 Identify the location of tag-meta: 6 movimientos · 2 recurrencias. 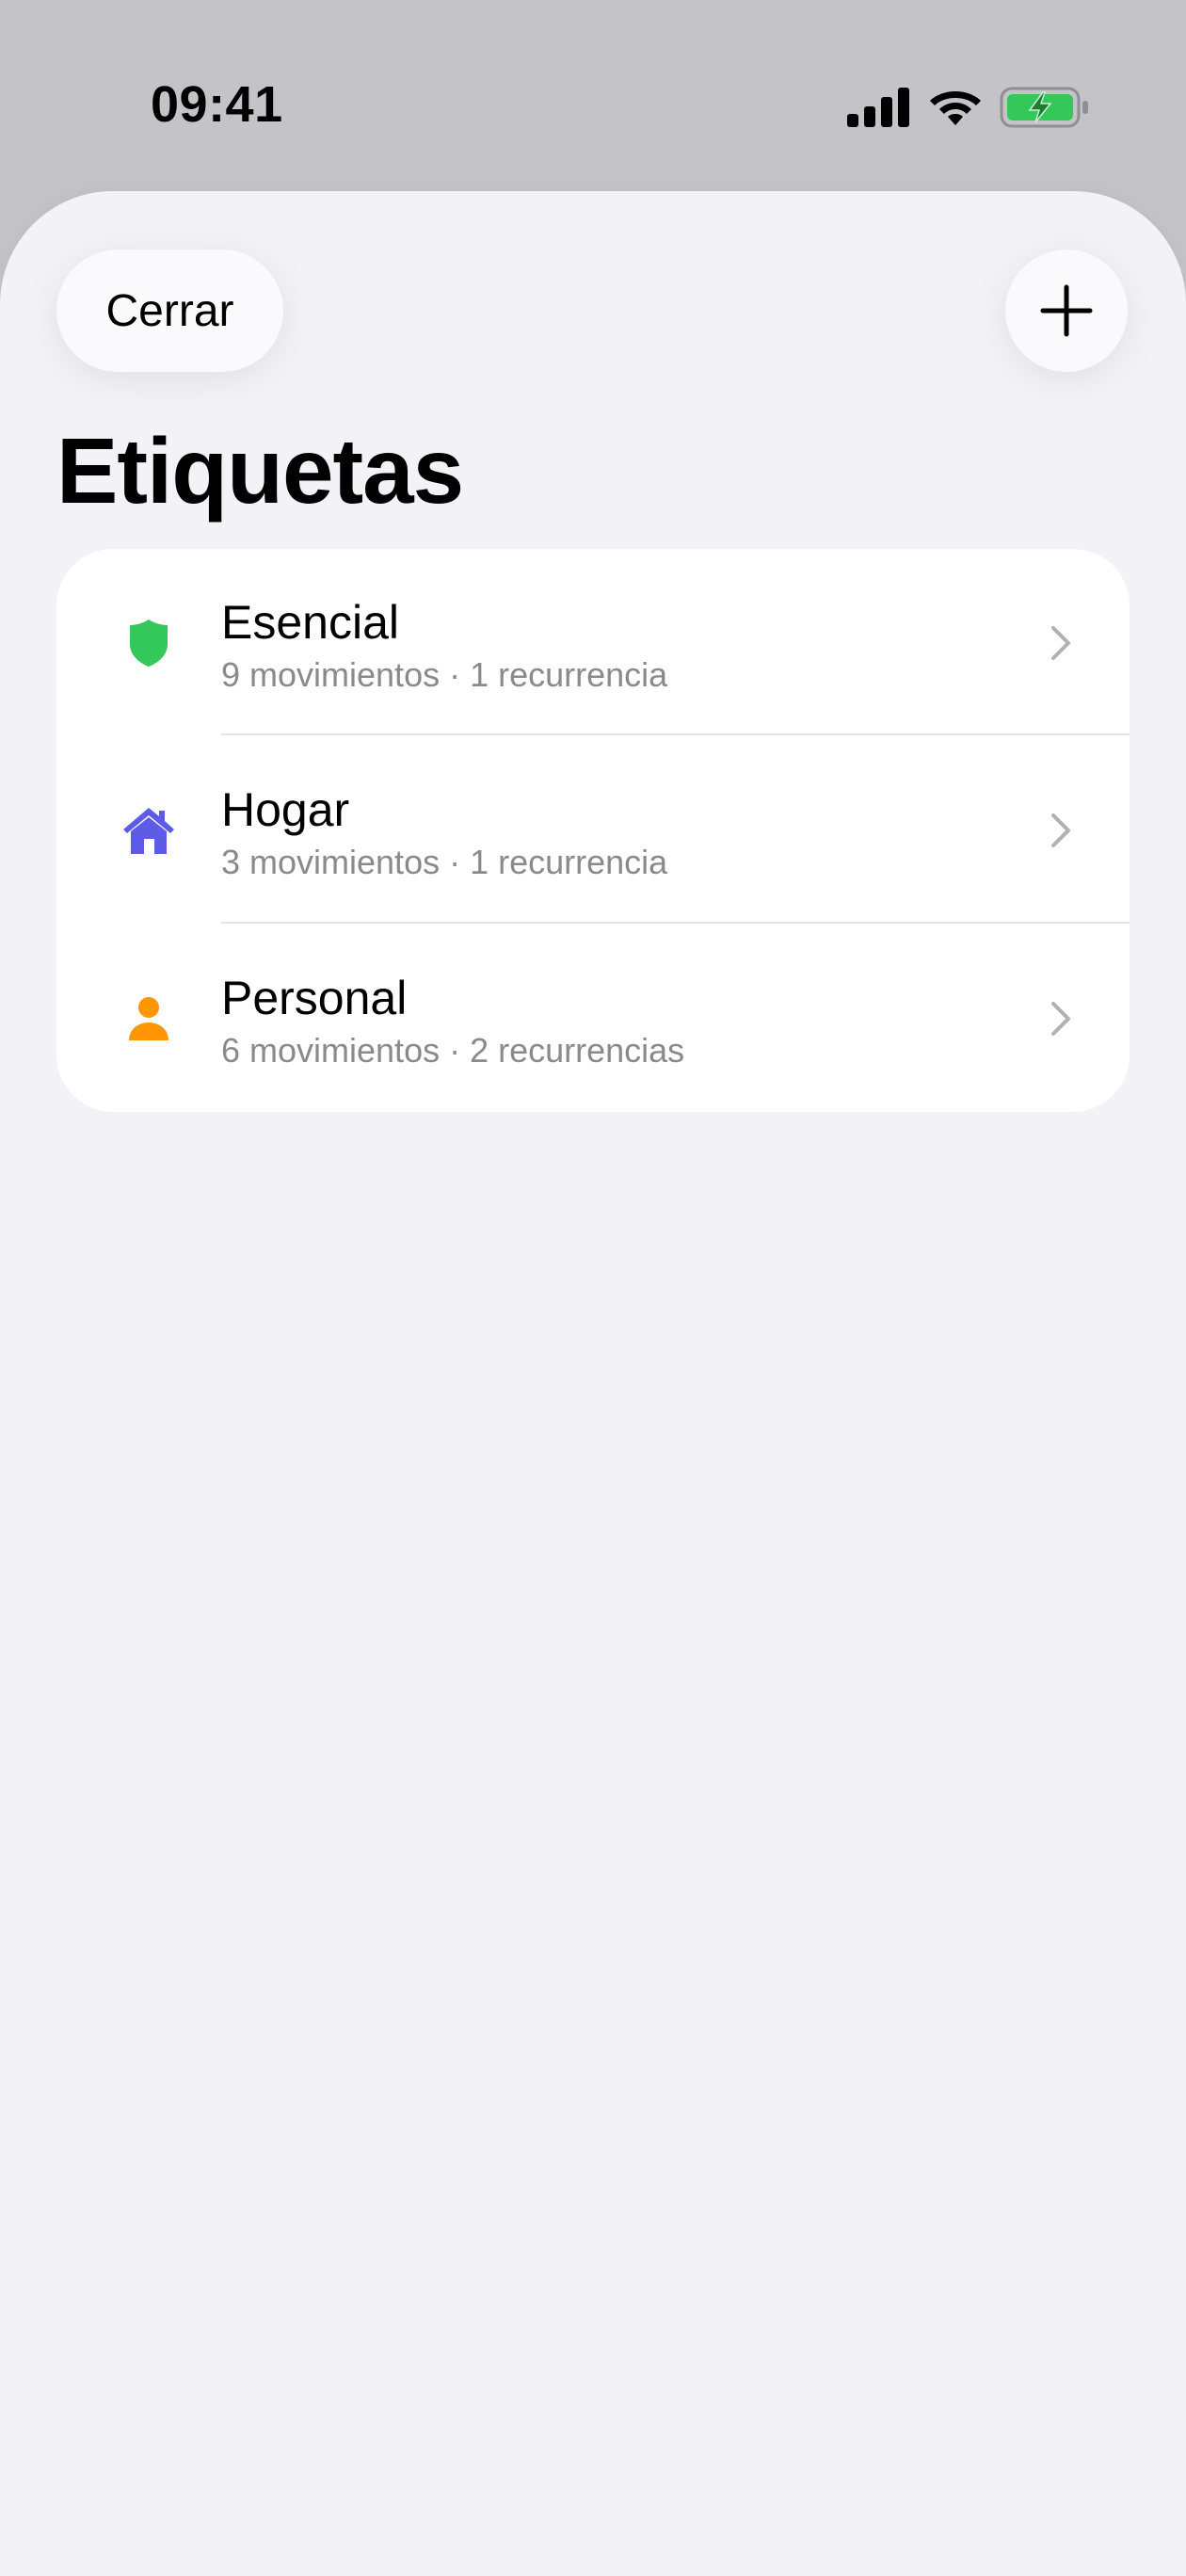
(453, 1050).